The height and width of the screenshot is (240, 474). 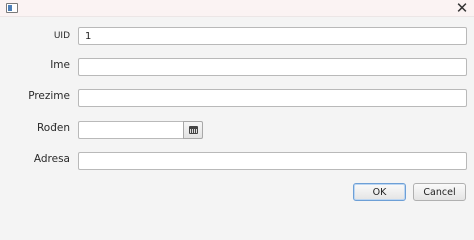 I want to click on calendar-icon, so click(x=193, y=130).